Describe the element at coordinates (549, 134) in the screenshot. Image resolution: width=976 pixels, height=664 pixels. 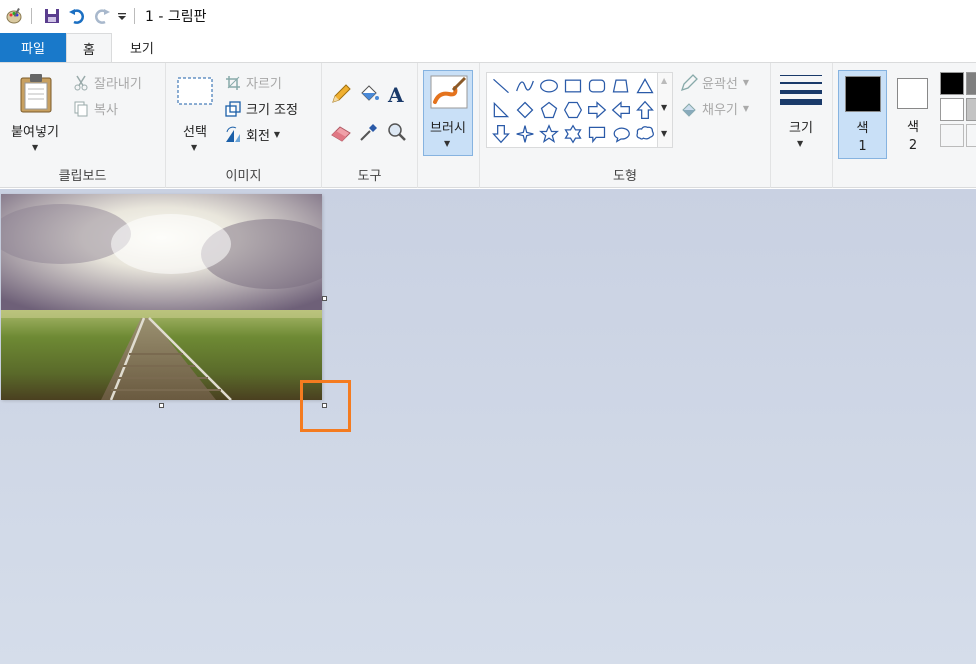
I see `five-point-star-shape-icon` at that location.